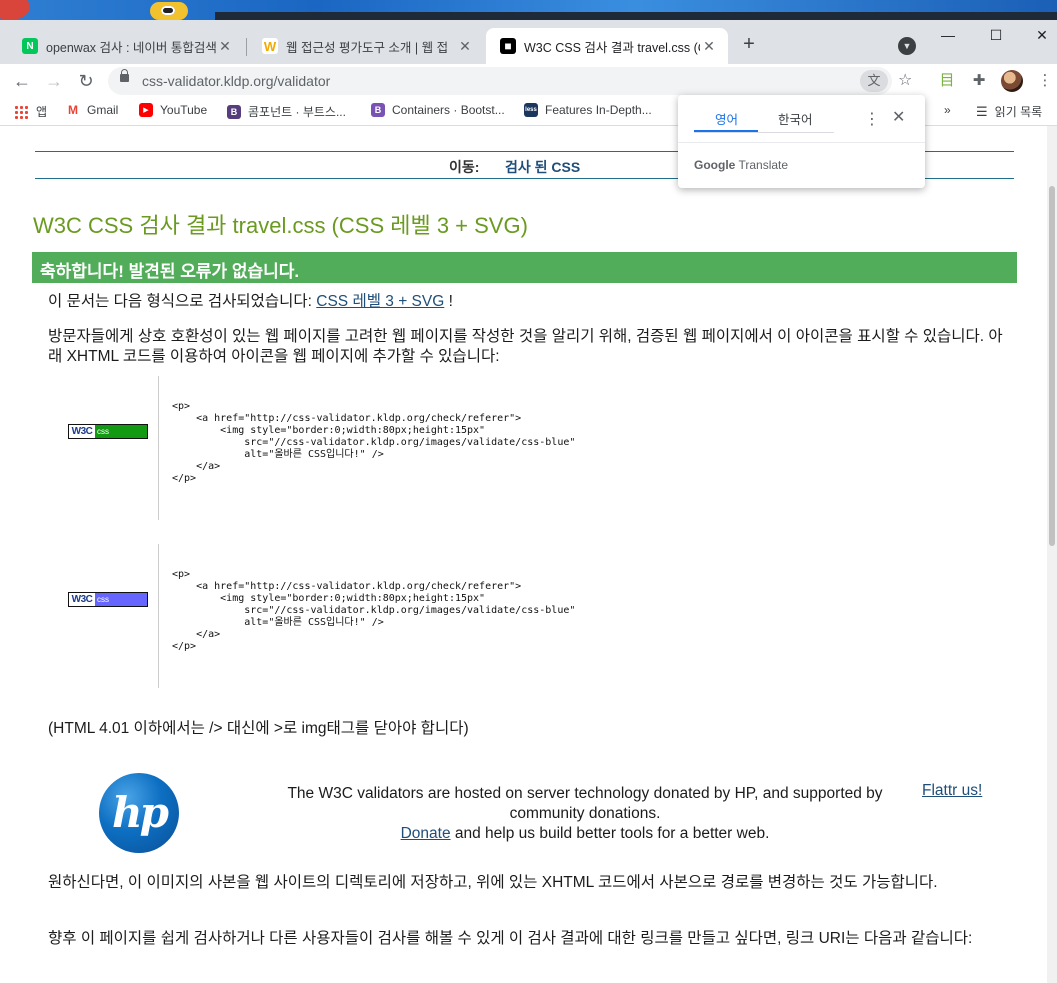  I want to click on translate-popup: 영어 한국어 ⋮ ✕ Google Translate, so click(801, 141).